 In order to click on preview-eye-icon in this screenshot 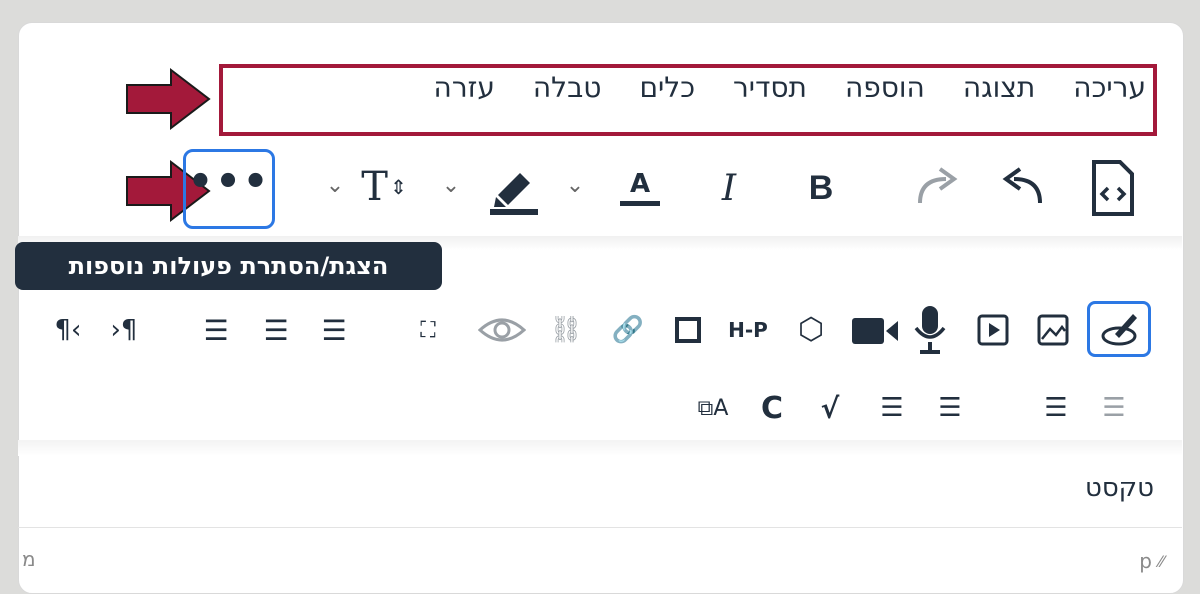, I will do `click(502, 330)`.